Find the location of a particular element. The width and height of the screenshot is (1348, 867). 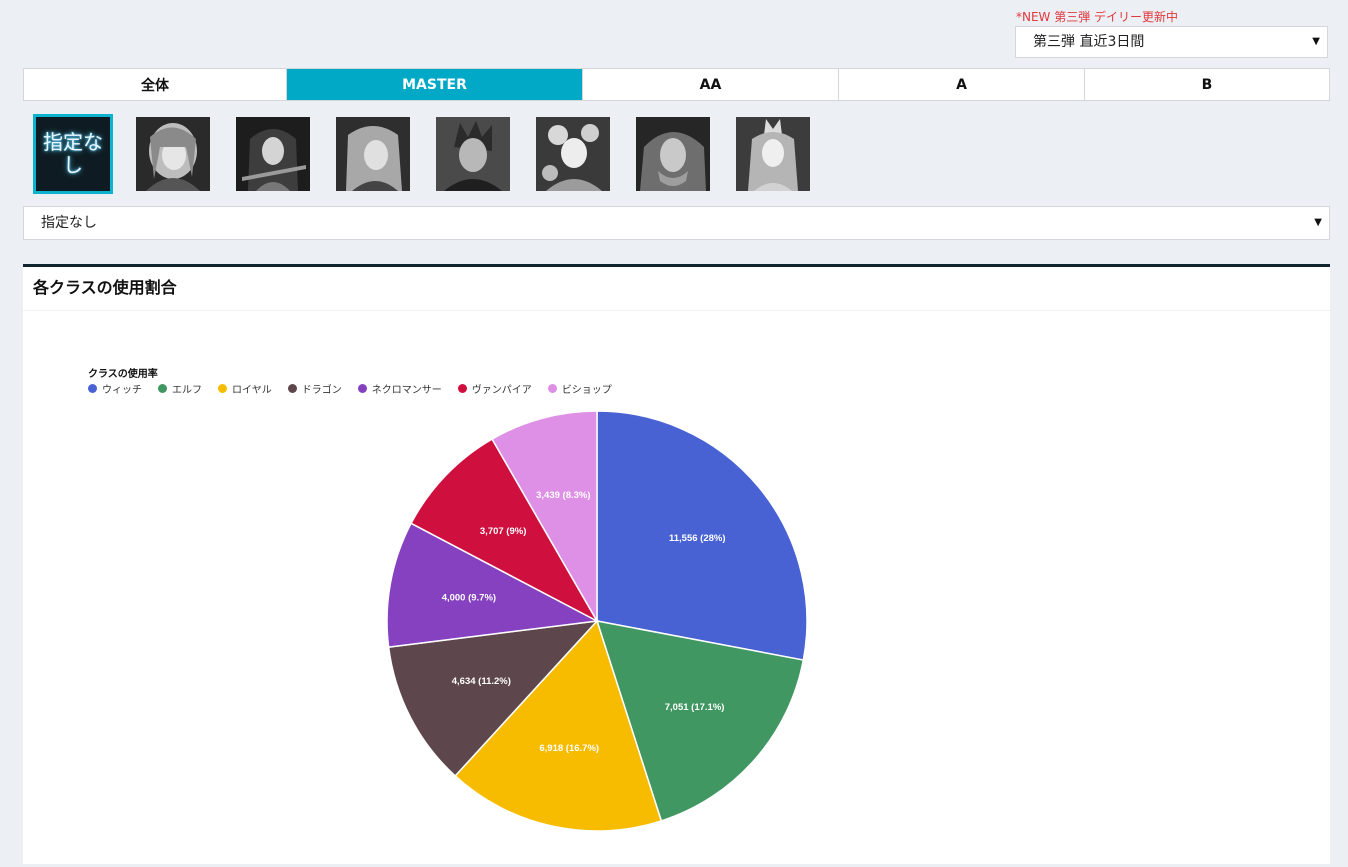

update-notice: *NEW 第三弾 デイリー更新中 is located at coordinates (1097, 17).